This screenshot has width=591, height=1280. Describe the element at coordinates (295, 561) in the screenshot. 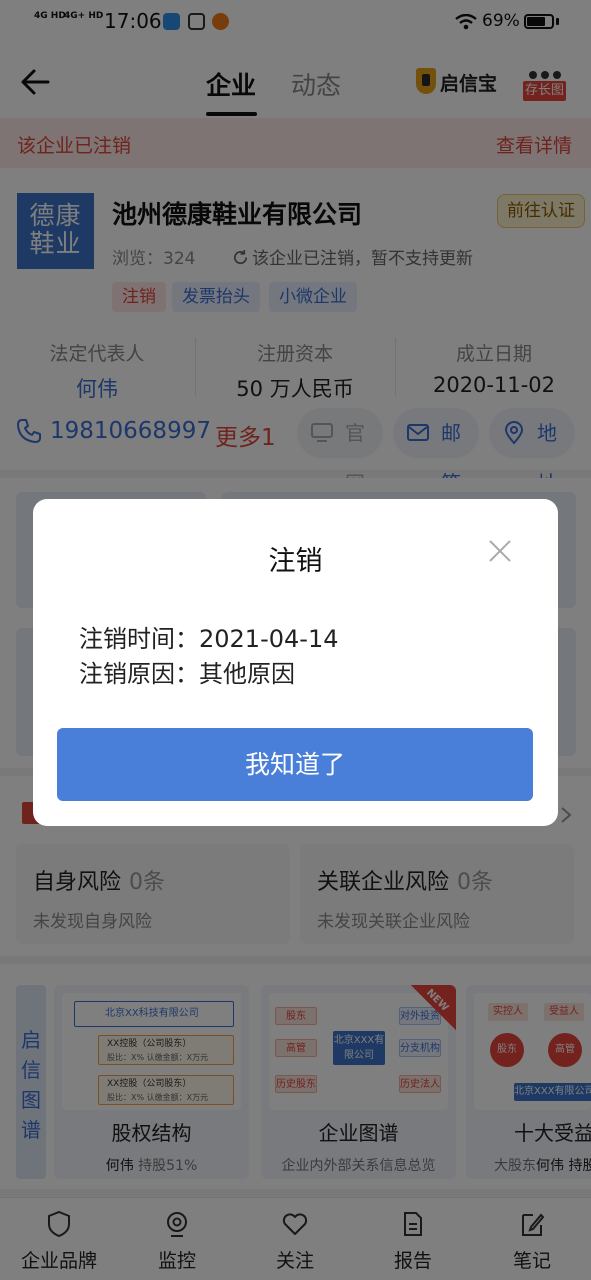

I see `dialog-title: 注销` at that location.